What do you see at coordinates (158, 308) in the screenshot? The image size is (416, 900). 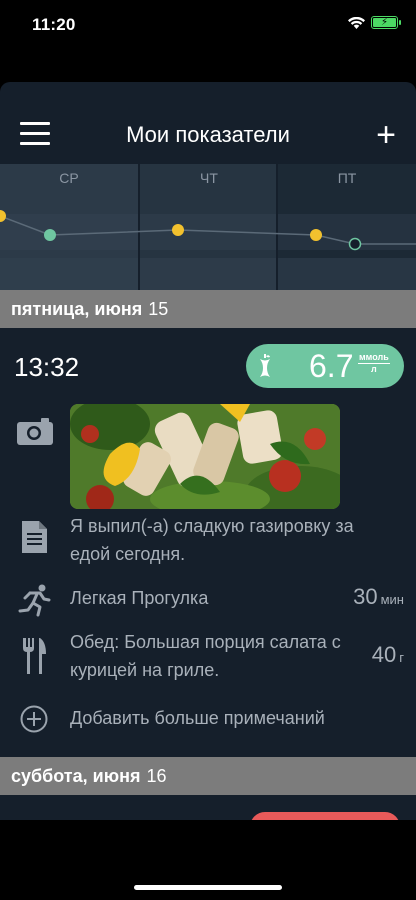 I see `date-header-day: 15` at bounding box center [158, 308].